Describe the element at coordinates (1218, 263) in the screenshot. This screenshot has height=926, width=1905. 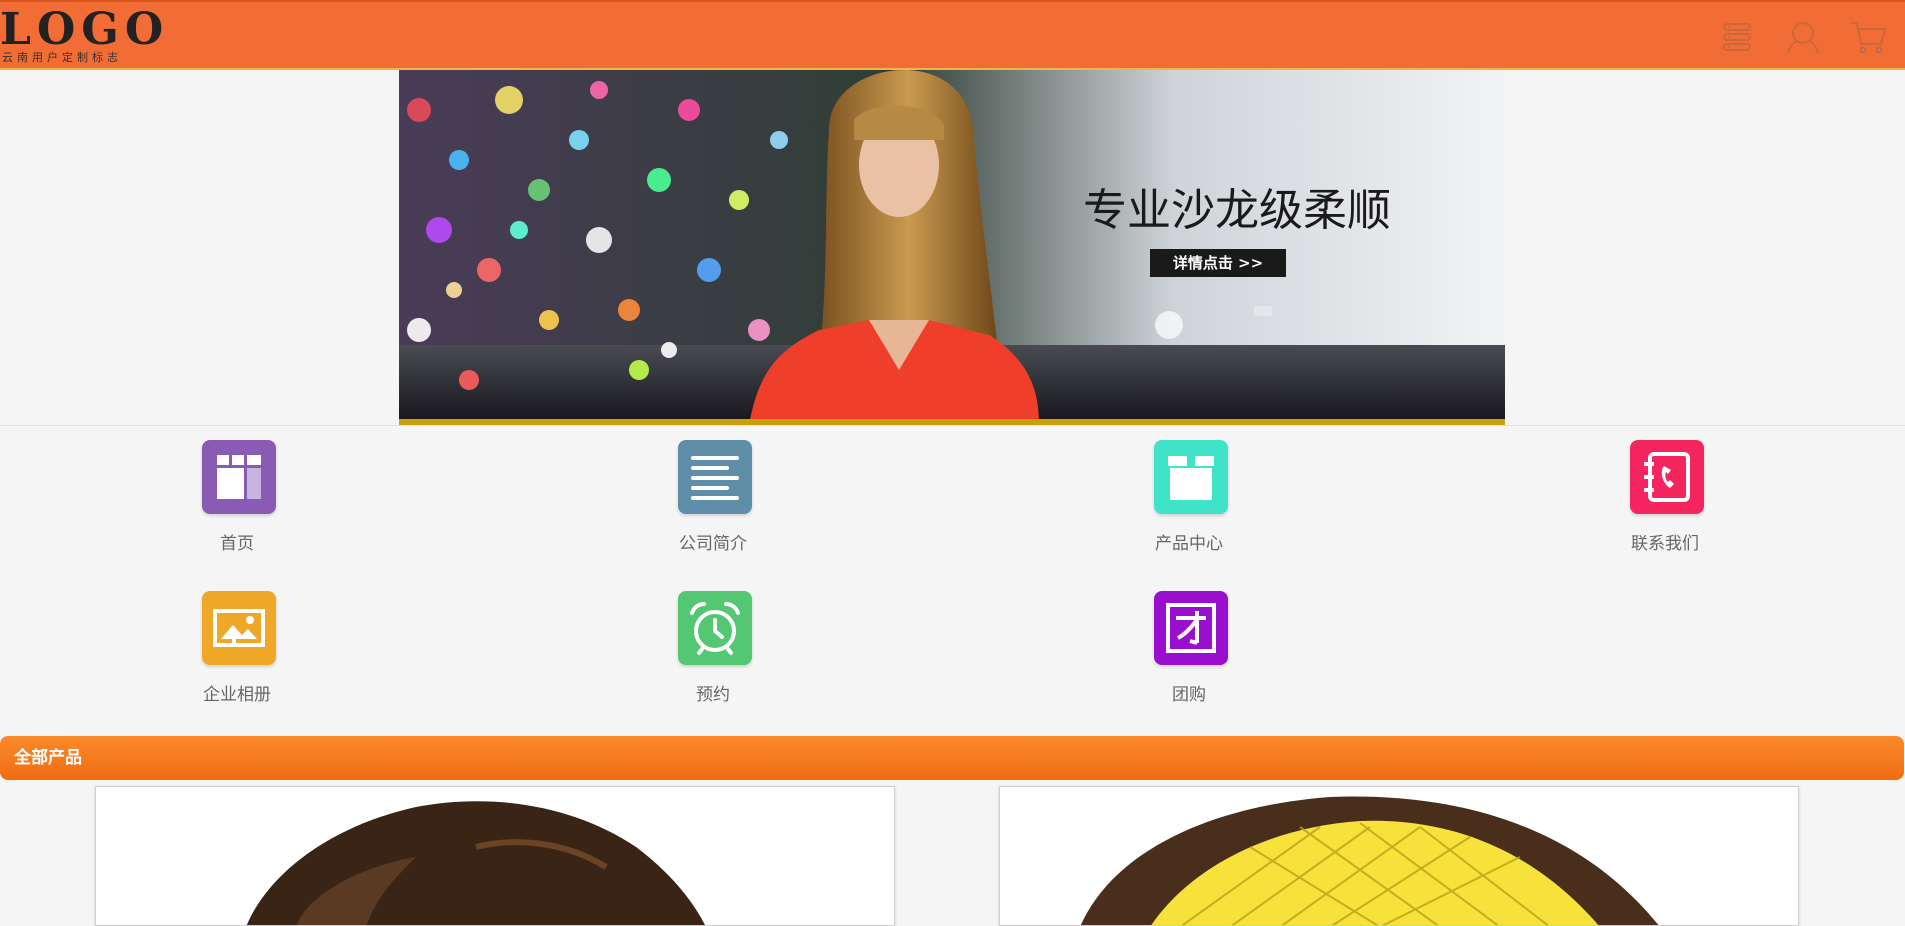
I see `banner-details-button: 详情点击 >>` at that location.